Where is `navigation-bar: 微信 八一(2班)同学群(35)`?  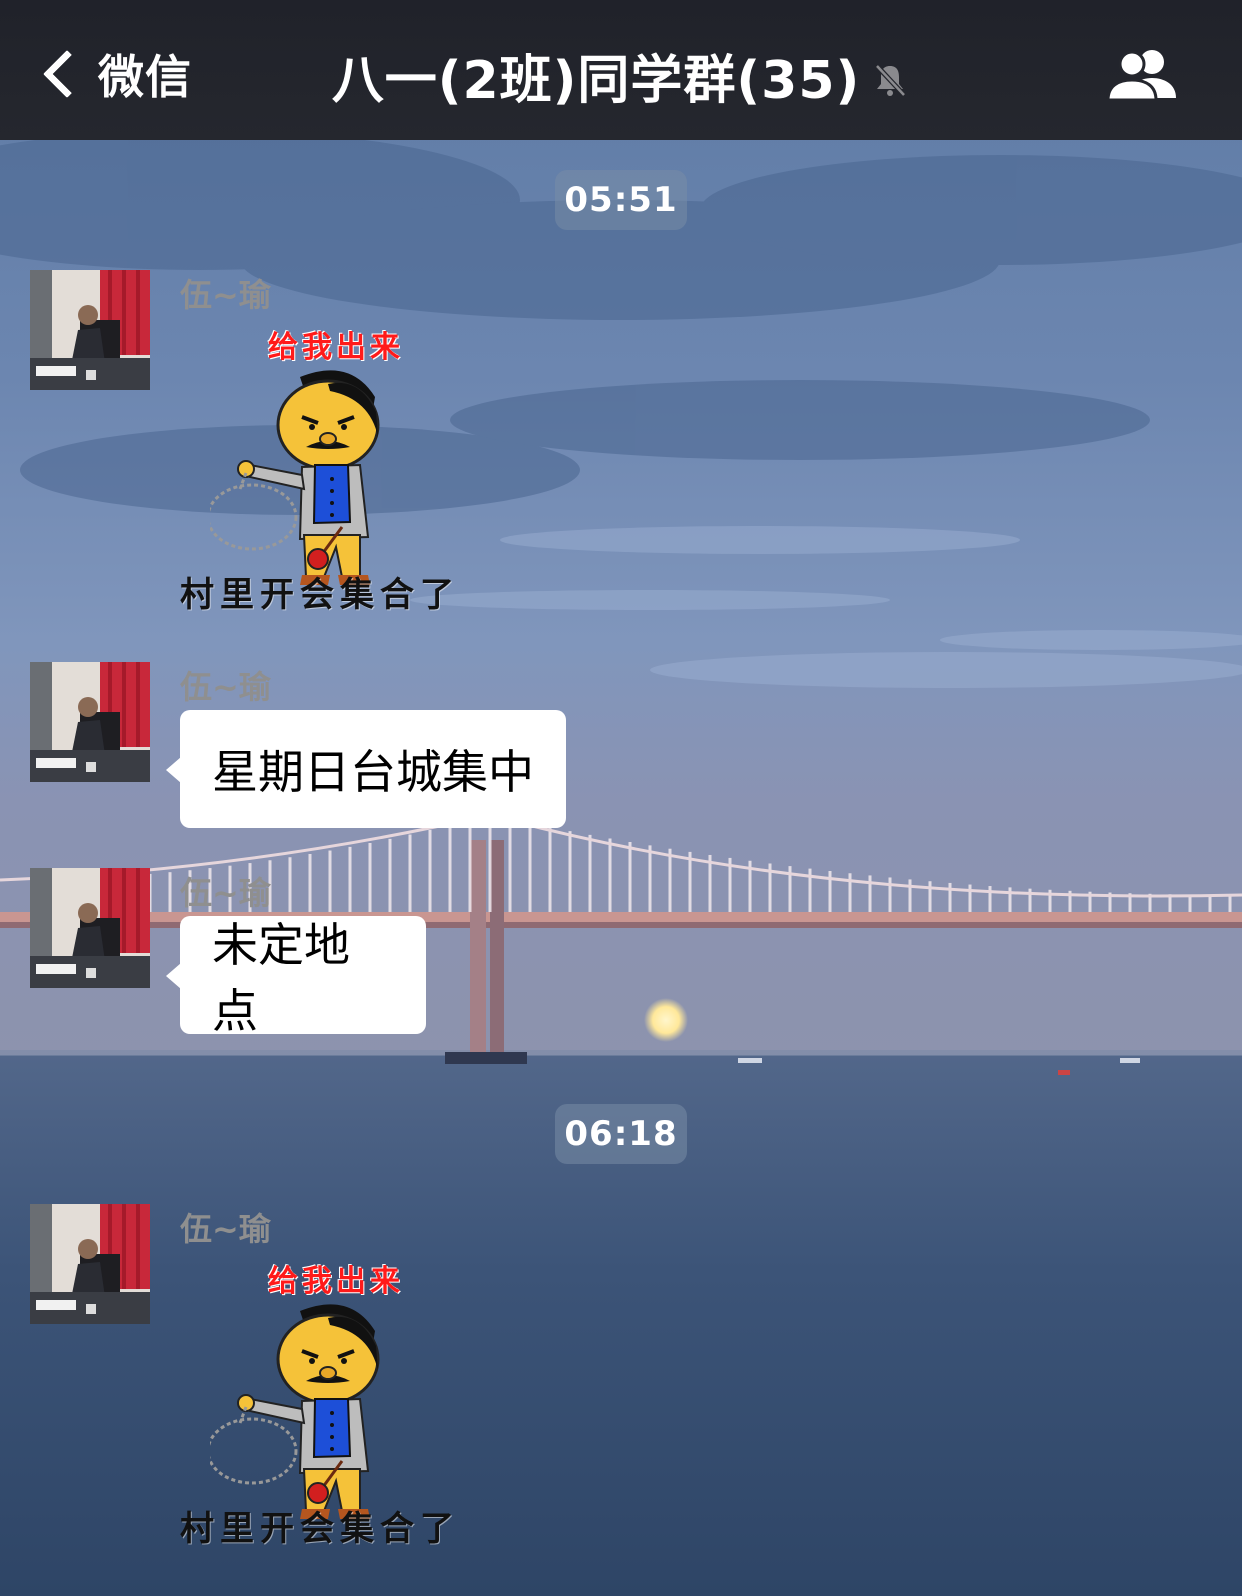 navigation-bar: 微信 八一(2班)同学群(35) is located at coordinates (621, 70).